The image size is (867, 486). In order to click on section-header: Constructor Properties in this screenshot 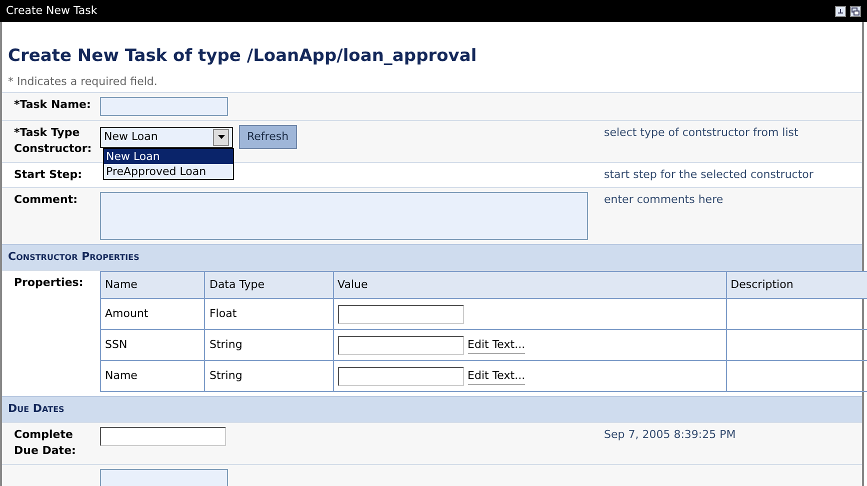, I will do `click(432, 257)`.